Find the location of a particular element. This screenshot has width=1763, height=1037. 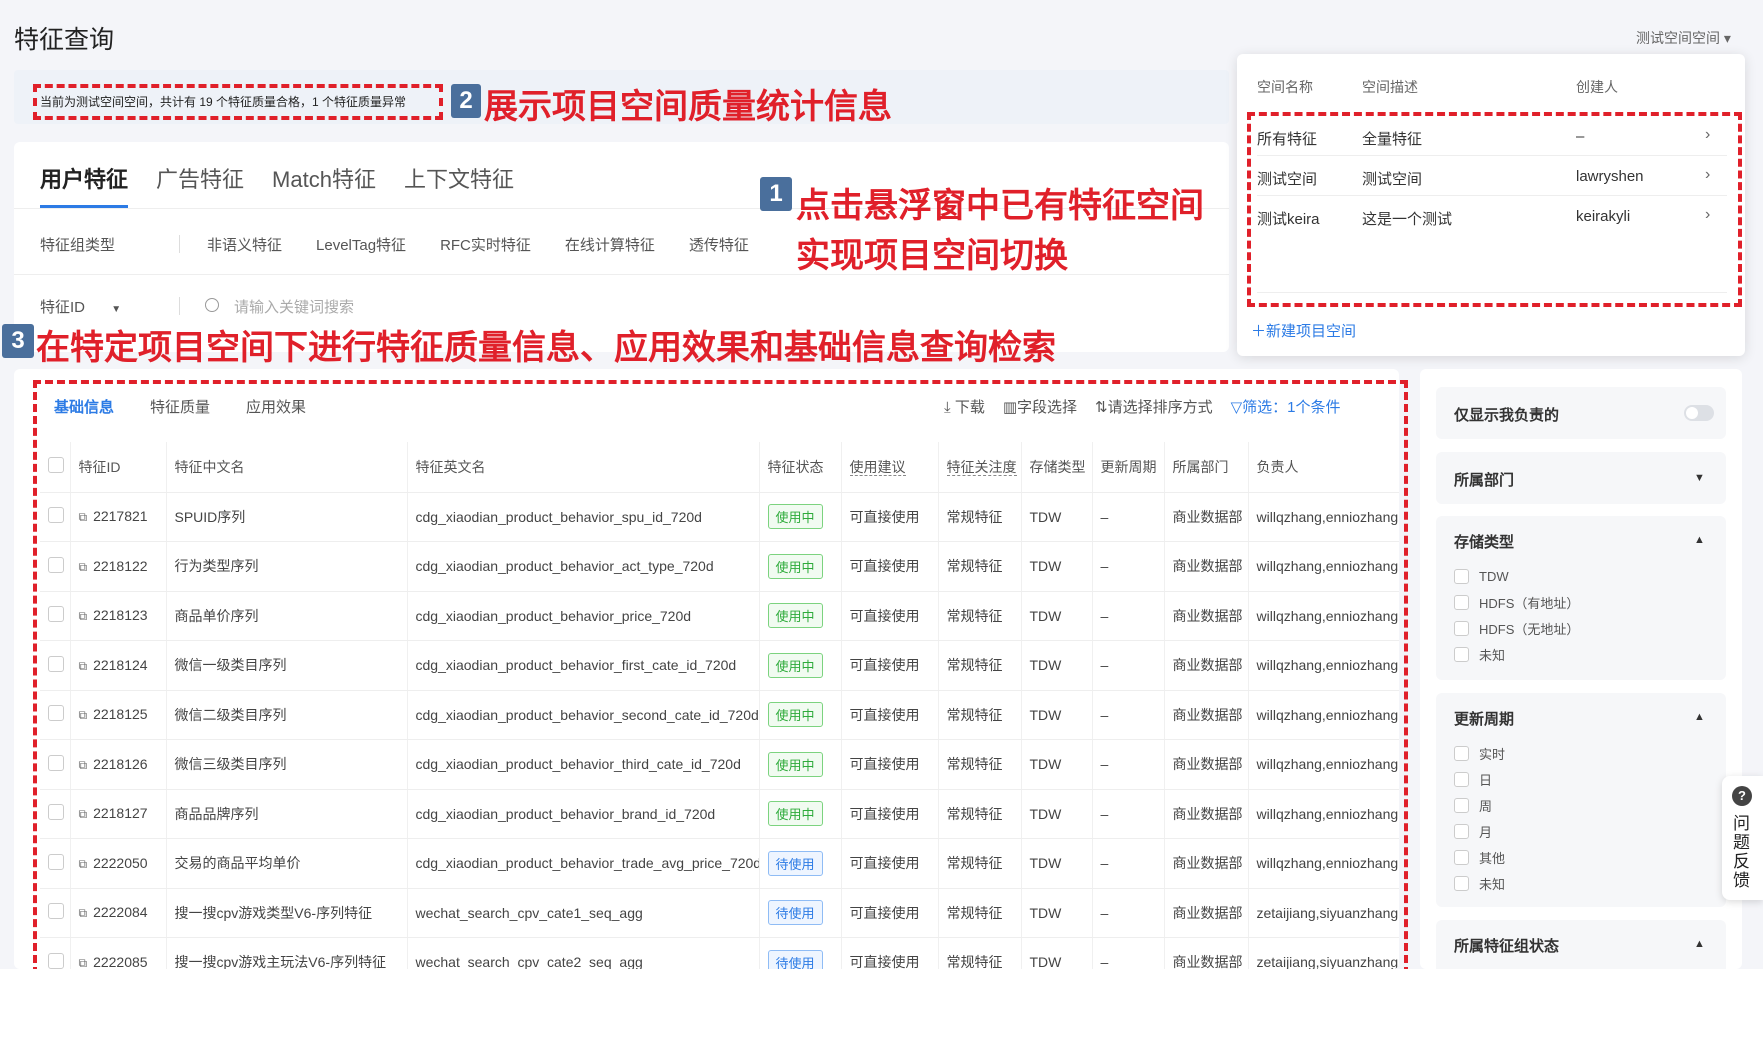

search-field-label: 特征ID is located at coordinates (63, 307).